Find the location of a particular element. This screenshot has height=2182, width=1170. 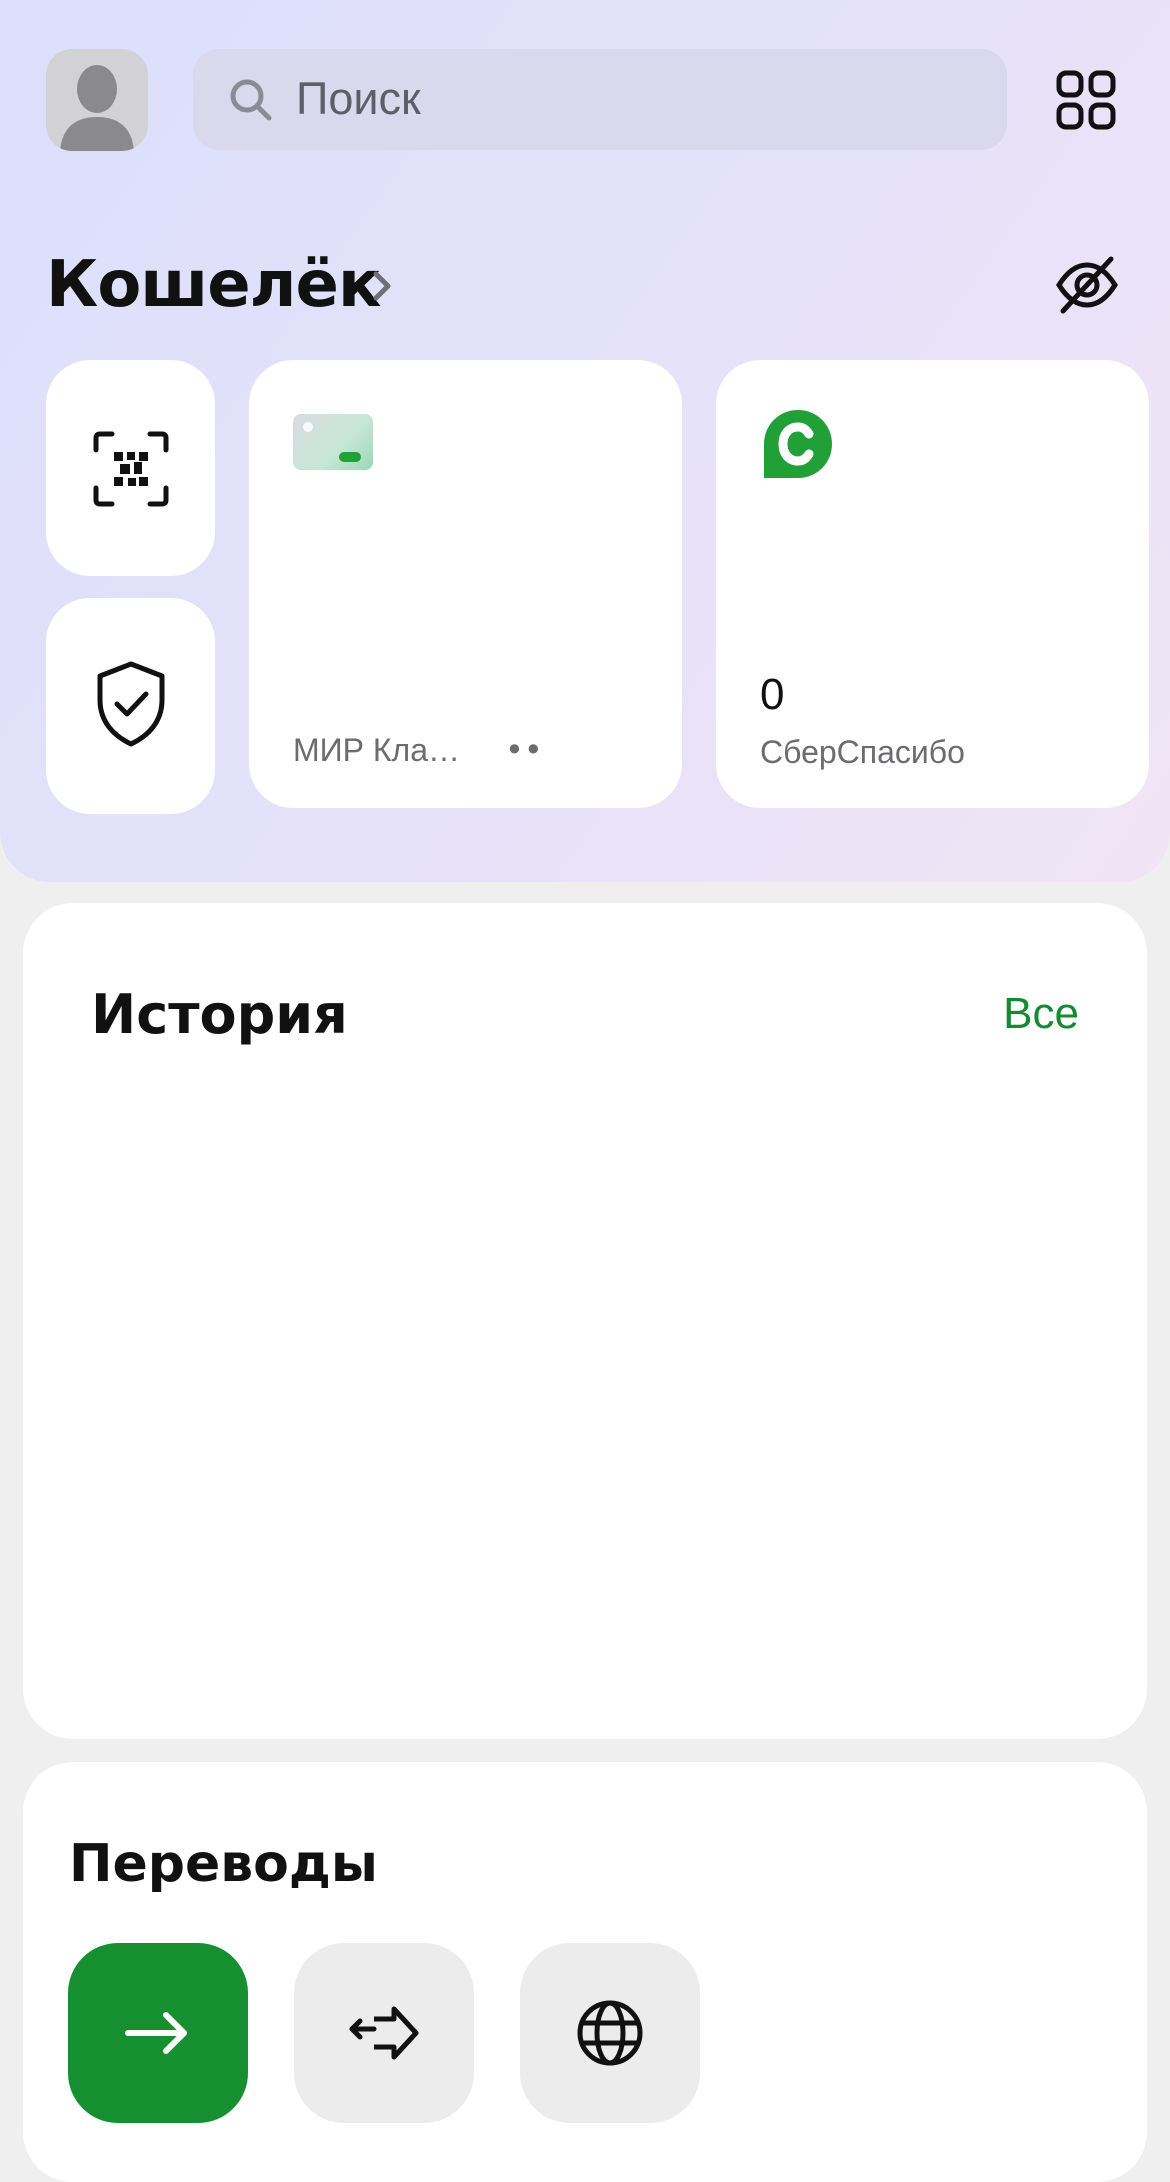

transfers-title: Переводы is located at coordinates (223, 1864).